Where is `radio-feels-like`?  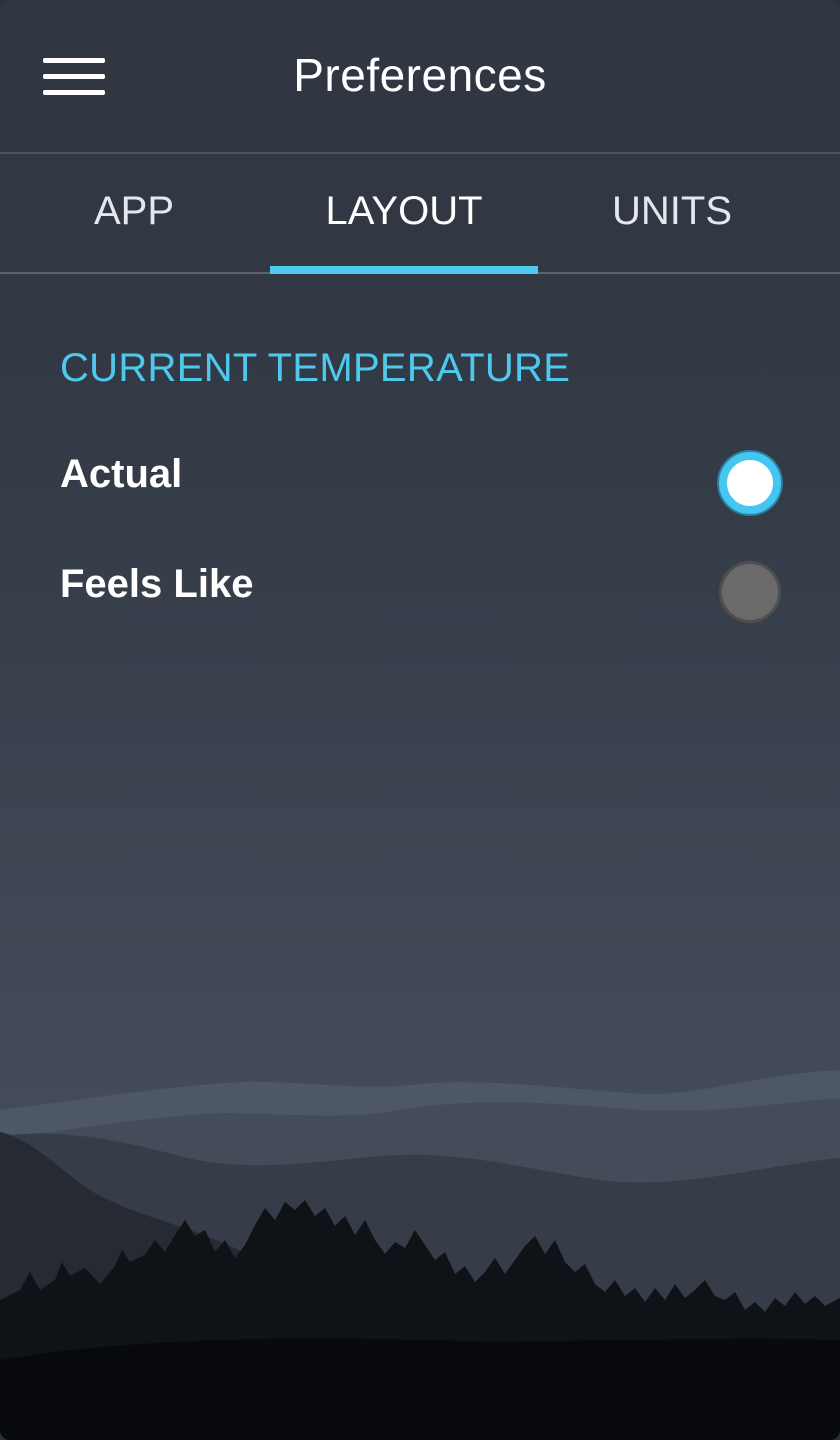 radio-feels-like is located at coordinates (750, 592).